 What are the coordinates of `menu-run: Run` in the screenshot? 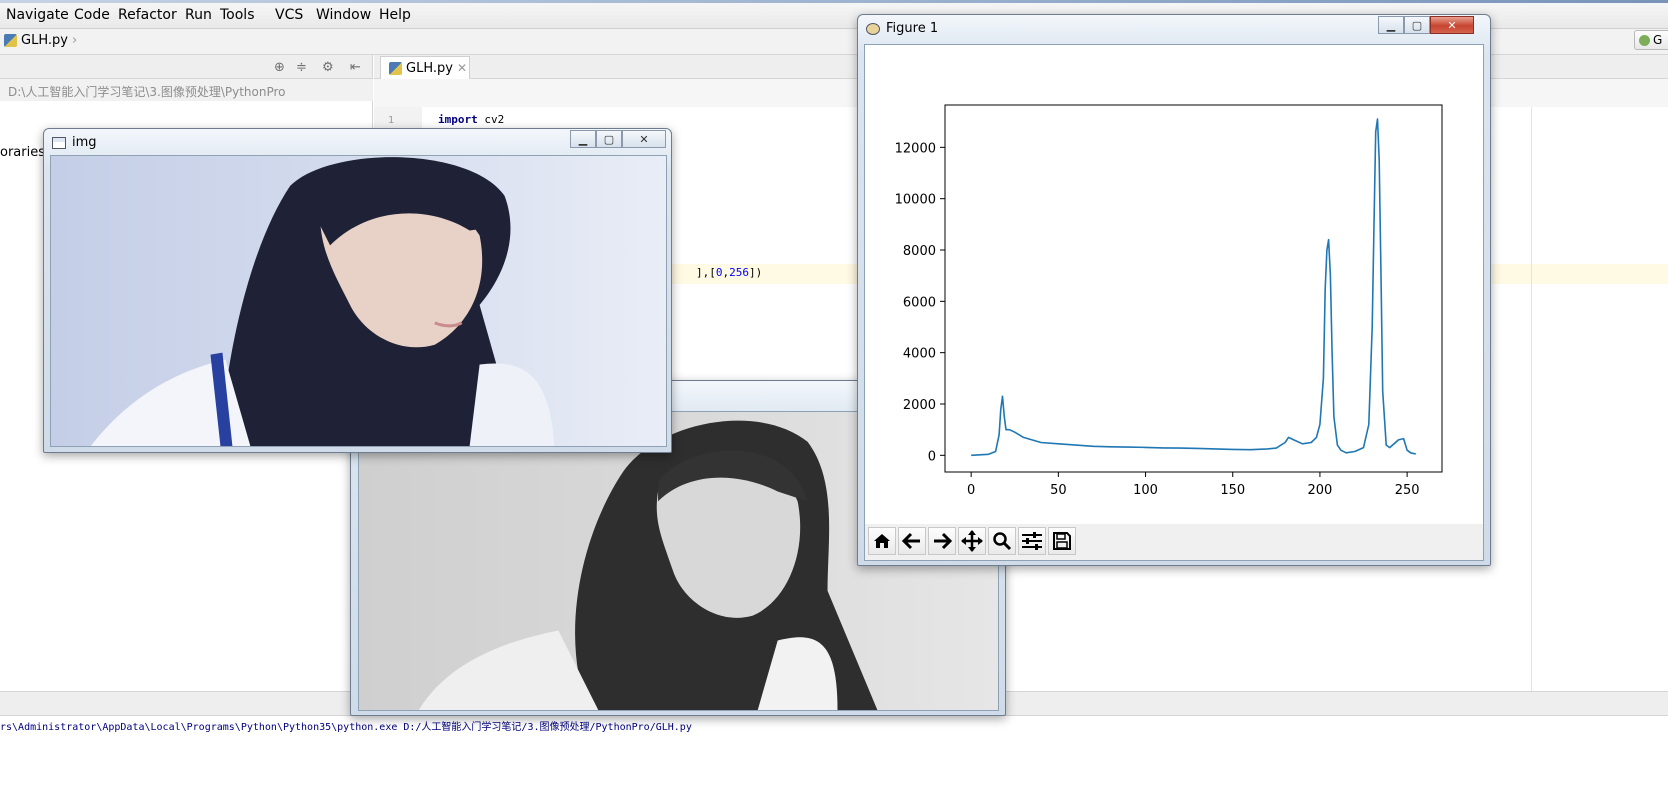 It's located at (198, 15).